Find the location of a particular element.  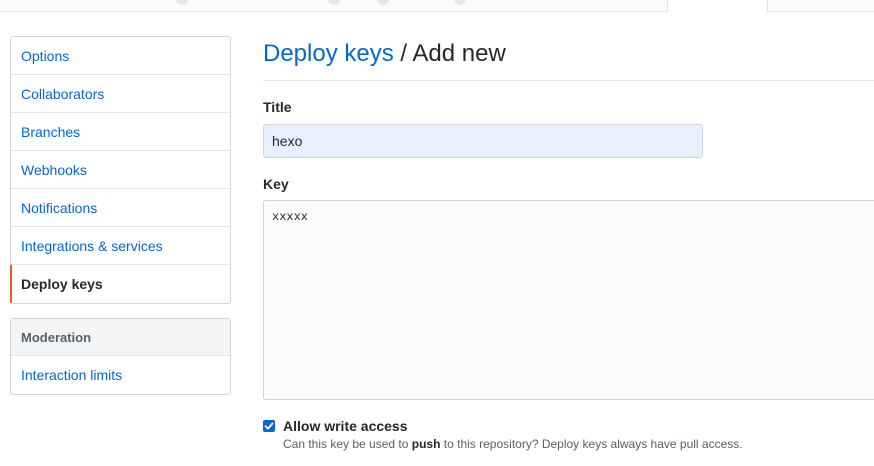

allow-write-access-label: Allow write access is located at coordinates (345, 426).